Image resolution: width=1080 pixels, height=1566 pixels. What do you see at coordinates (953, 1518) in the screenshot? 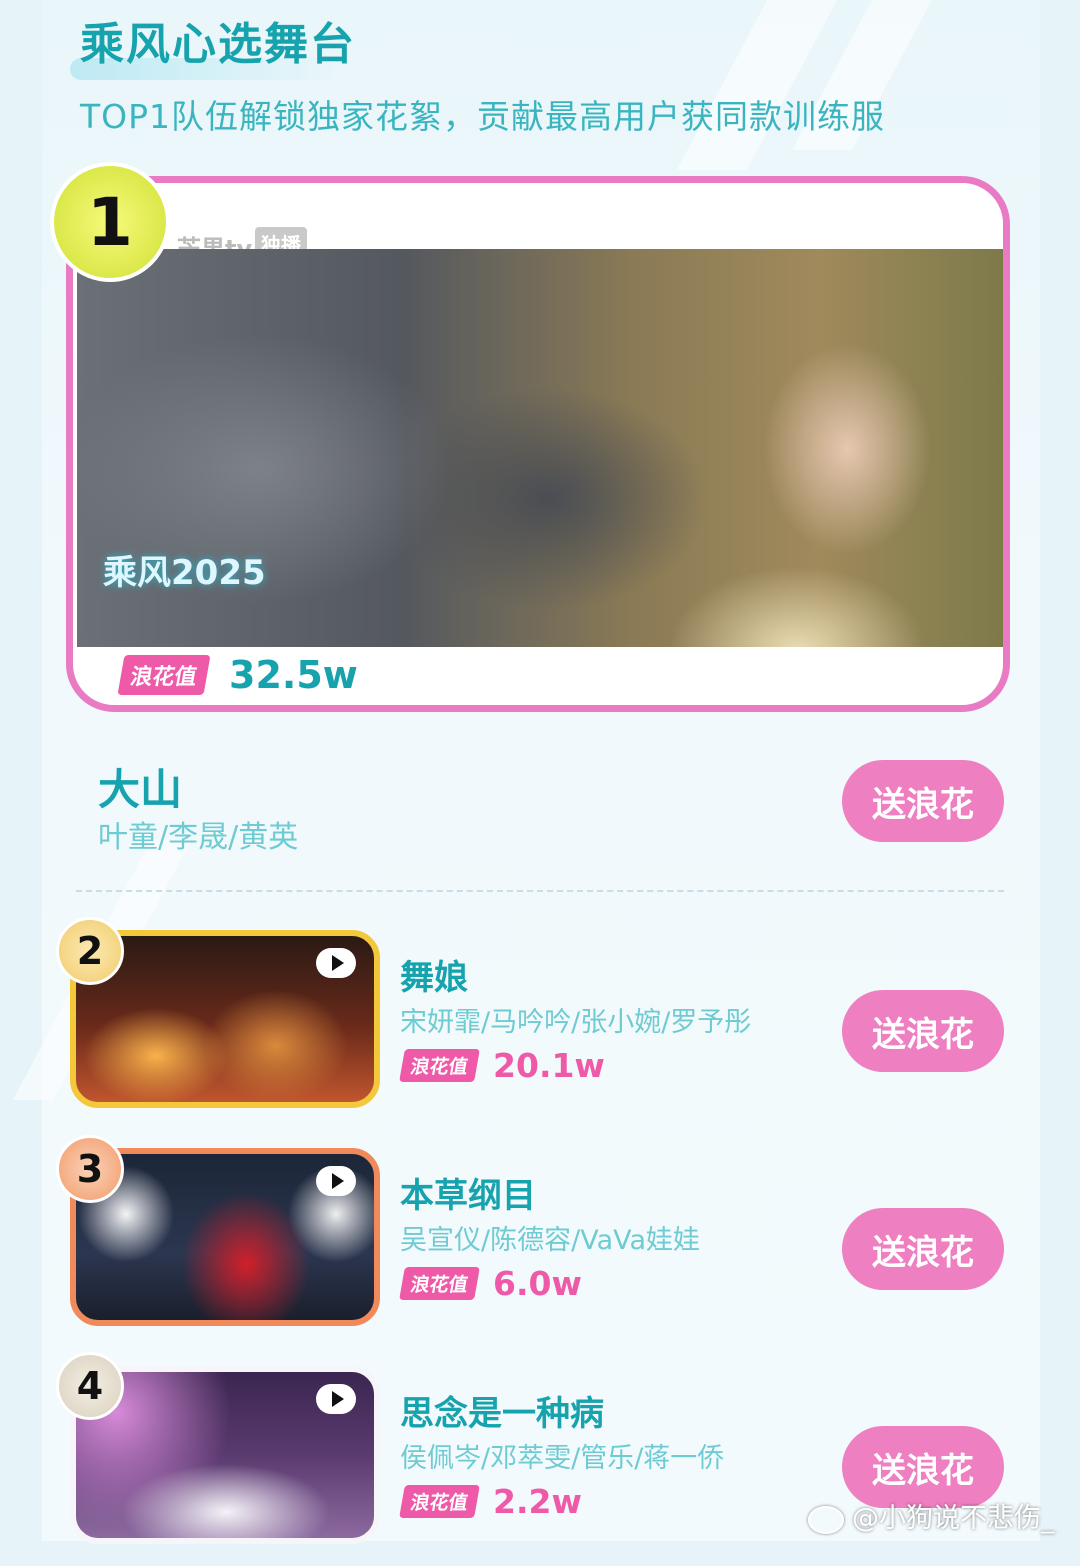
I see `watermark-text: @小狗说不悲伤_` at bounding box center [953, 1518].